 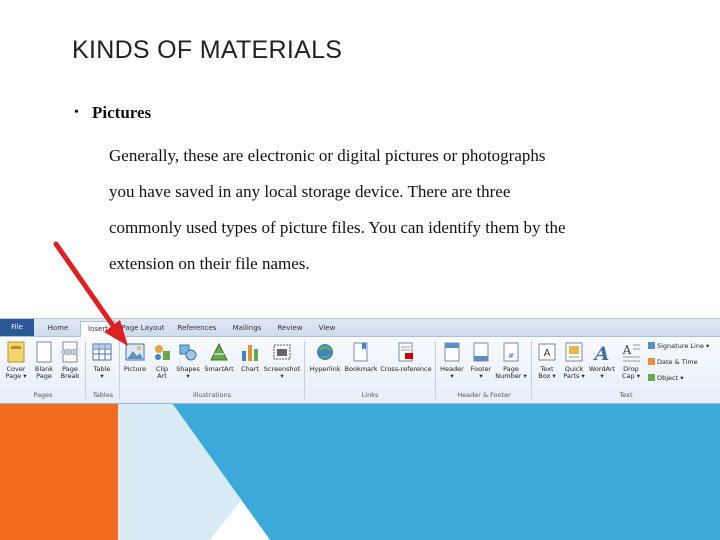 I want to click on header-icon, so click(x=452, y=352).